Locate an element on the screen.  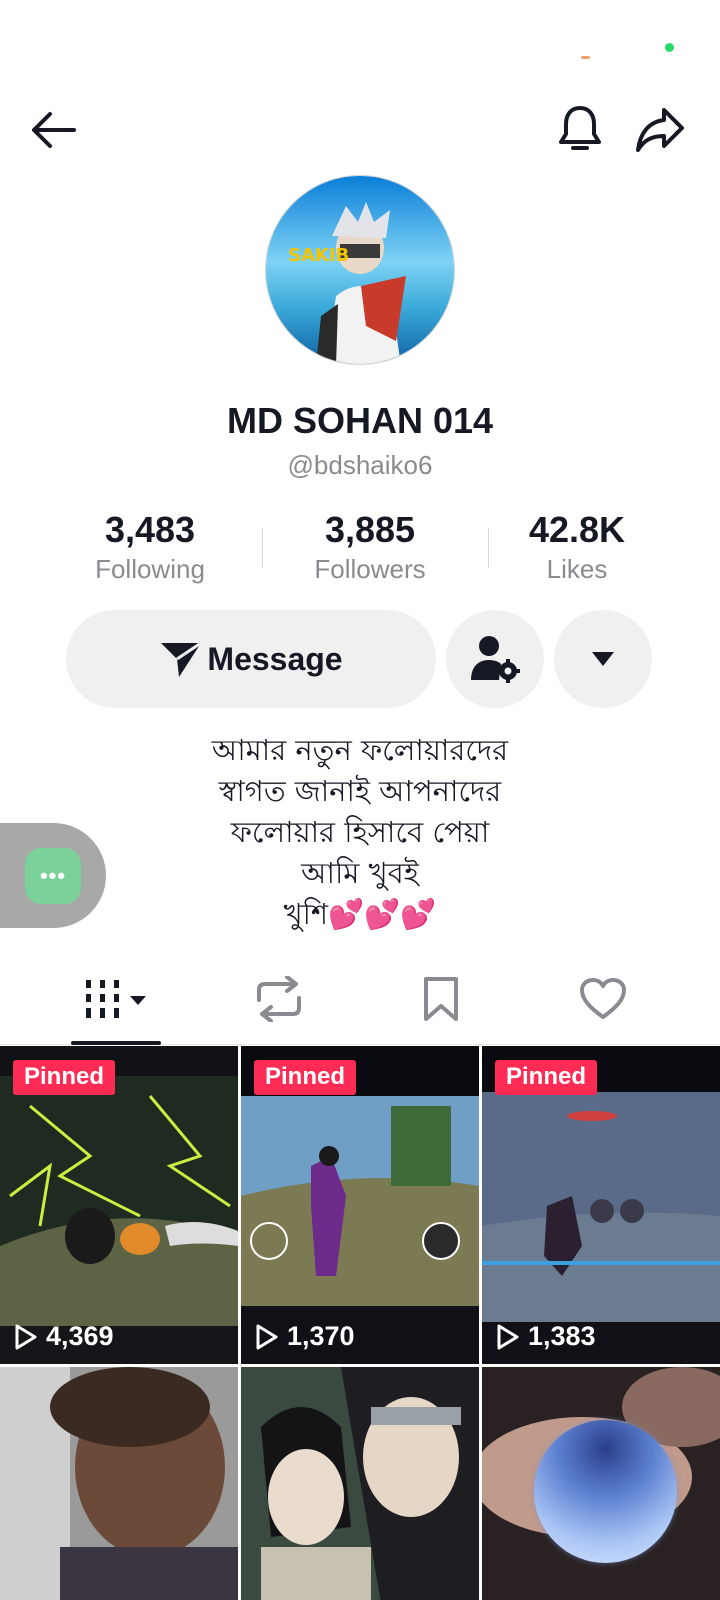
view-count: 1,383 is located at coordinates (546, 1336).